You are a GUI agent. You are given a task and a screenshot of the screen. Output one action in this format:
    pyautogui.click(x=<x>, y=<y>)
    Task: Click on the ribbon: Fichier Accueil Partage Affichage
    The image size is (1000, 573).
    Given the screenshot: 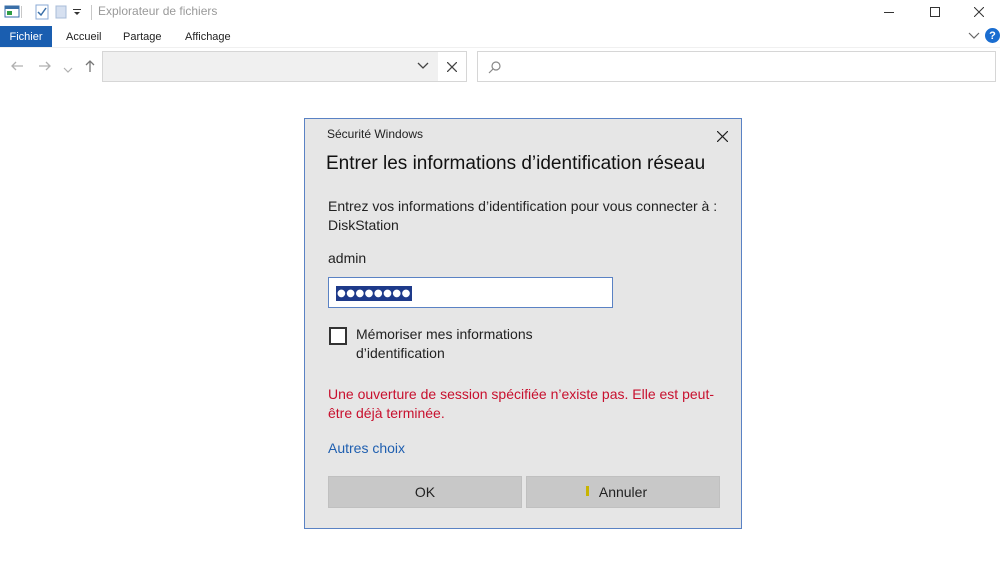 What is the action you would take?
    pyautogui.click(x=500, y=36)
    